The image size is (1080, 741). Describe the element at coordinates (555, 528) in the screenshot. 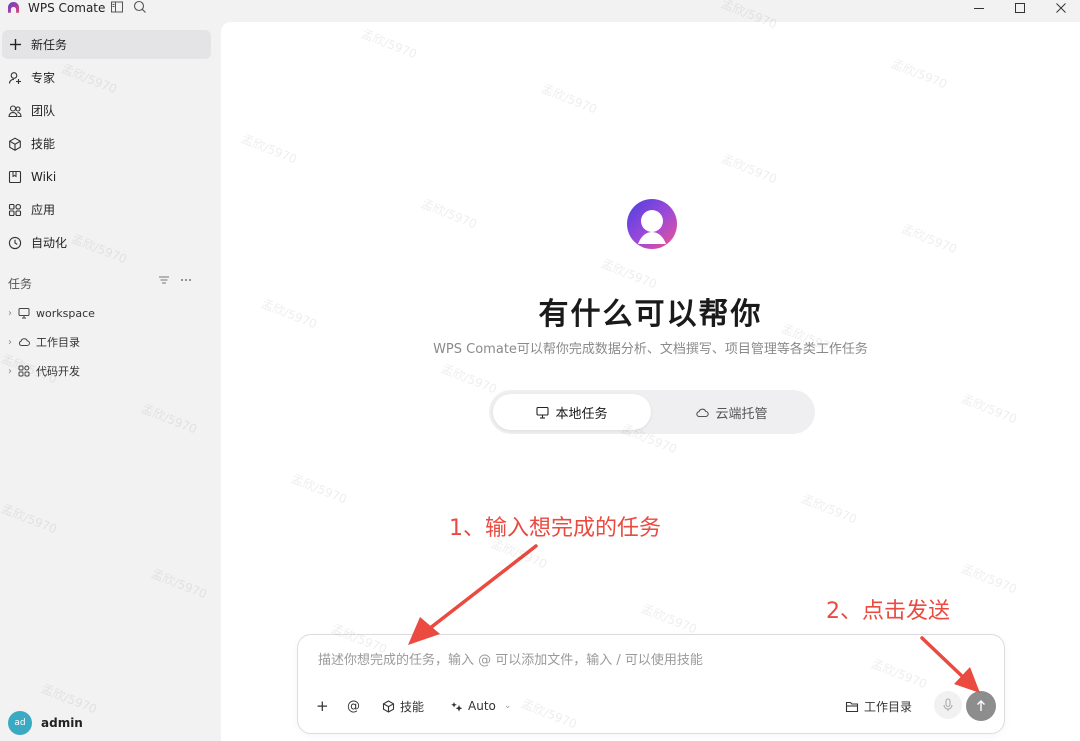

I see `annotation-step-1: 1、输入想完成的任务` at that location.